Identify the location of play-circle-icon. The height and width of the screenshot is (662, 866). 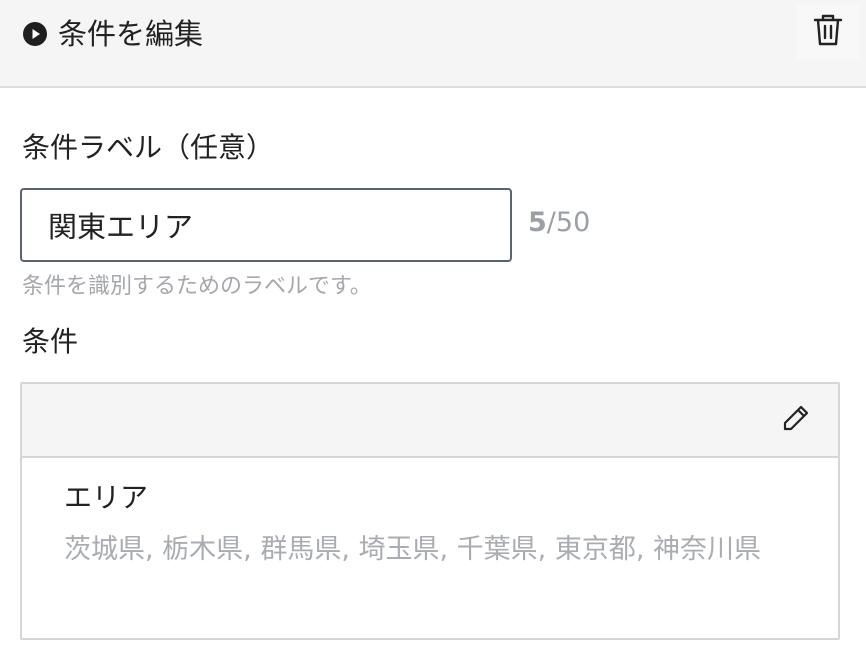
(35, 34).